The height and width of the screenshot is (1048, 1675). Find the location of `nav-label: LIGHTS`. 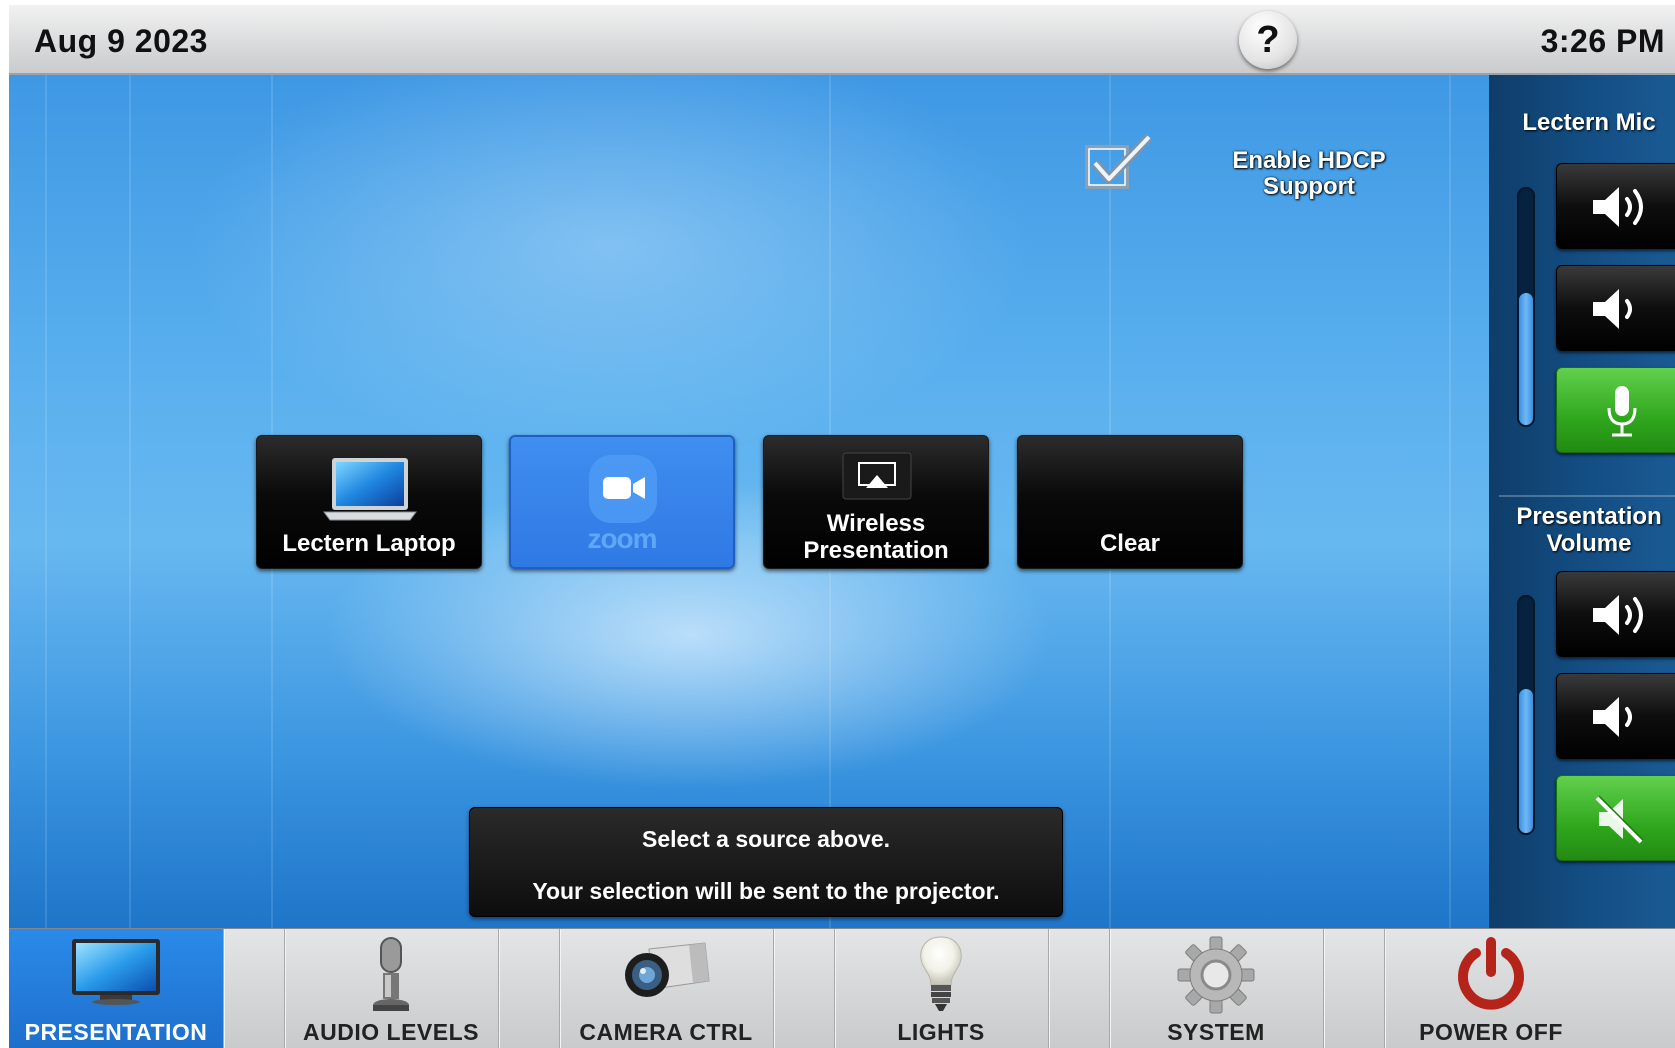

nav-label: LIGHTS is located at coordinates (941, 1032).